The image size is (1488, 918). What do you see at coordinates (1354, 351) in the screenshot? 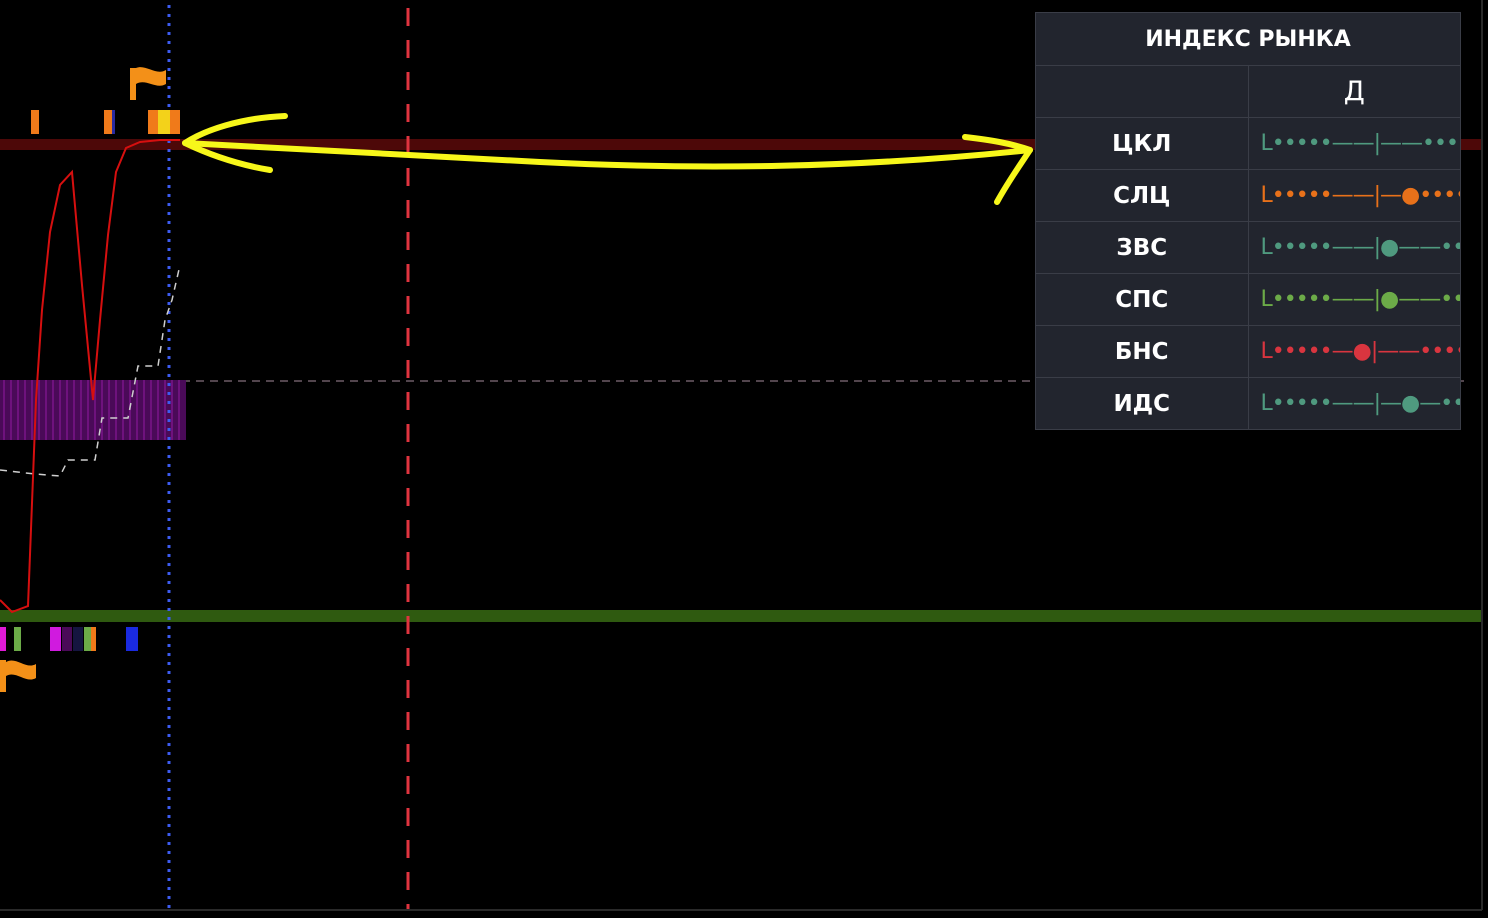
I see `row-scale: L•••••—●|——•••••H` at bounding box center [1354, 351].